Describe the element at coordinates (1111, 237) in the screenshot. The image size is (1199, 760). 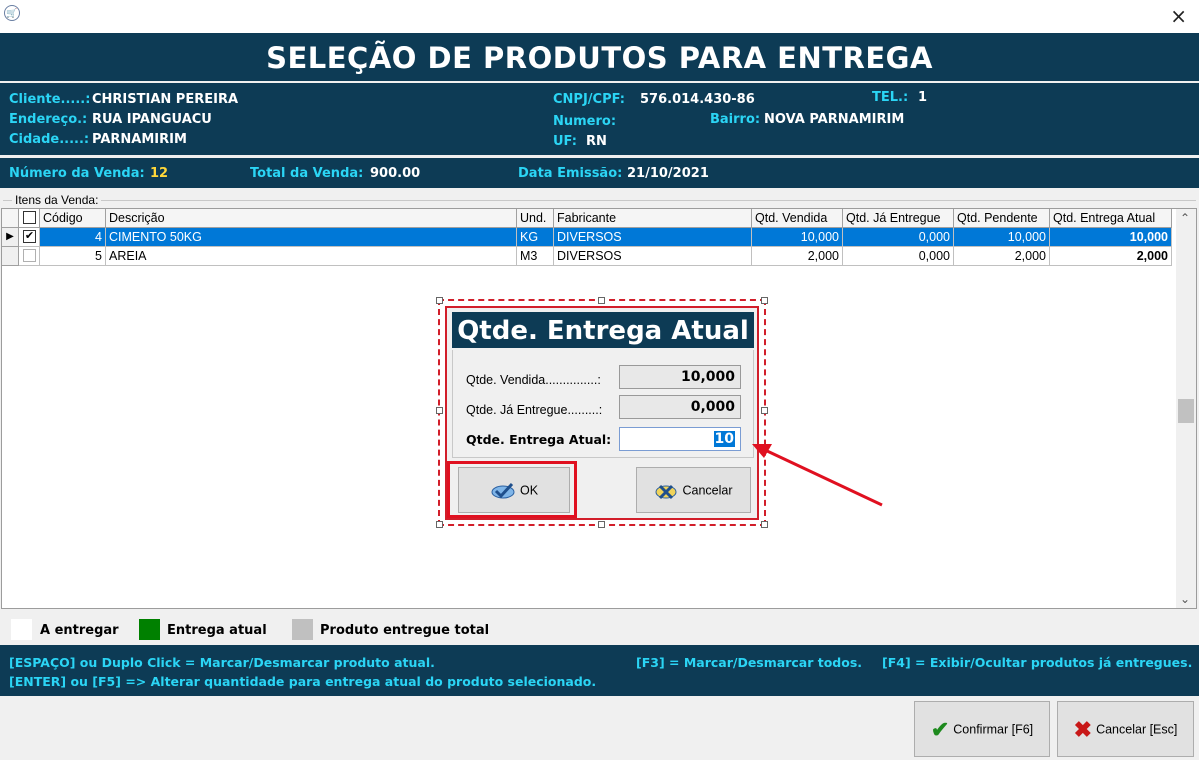
I see `cell-atual: 10,000` at that location.